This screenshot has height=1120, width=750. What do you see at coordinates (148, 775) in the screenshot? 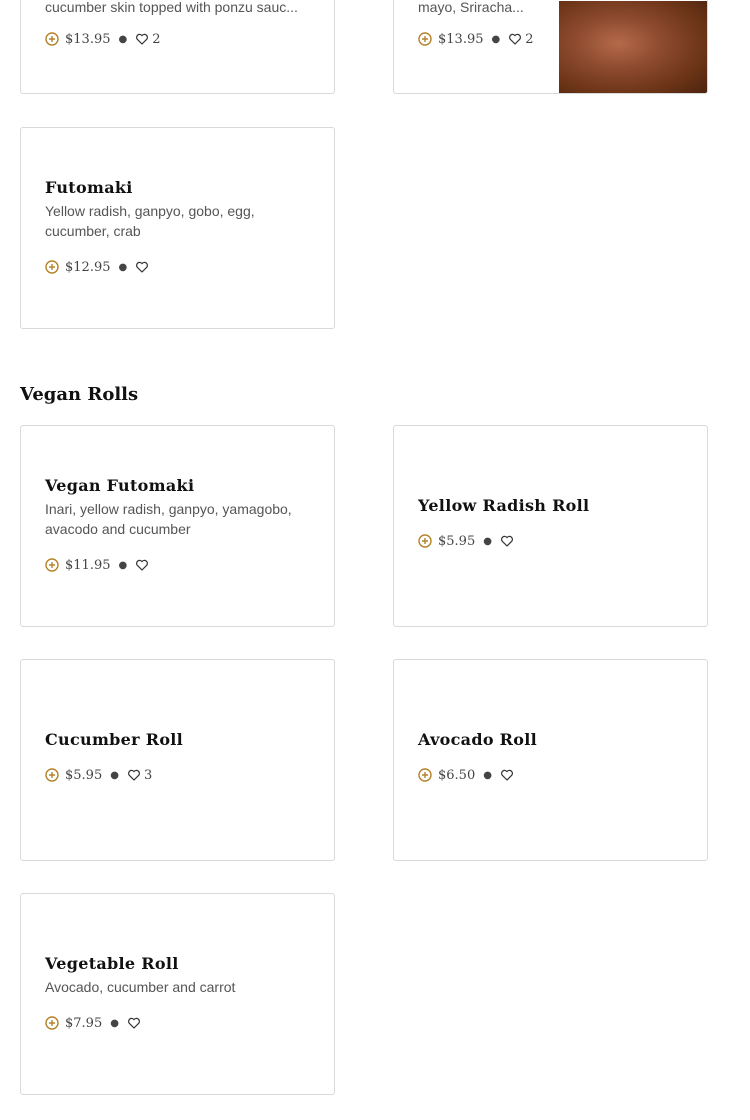
I see `like-count: 3` at bounding box center [148, 775].